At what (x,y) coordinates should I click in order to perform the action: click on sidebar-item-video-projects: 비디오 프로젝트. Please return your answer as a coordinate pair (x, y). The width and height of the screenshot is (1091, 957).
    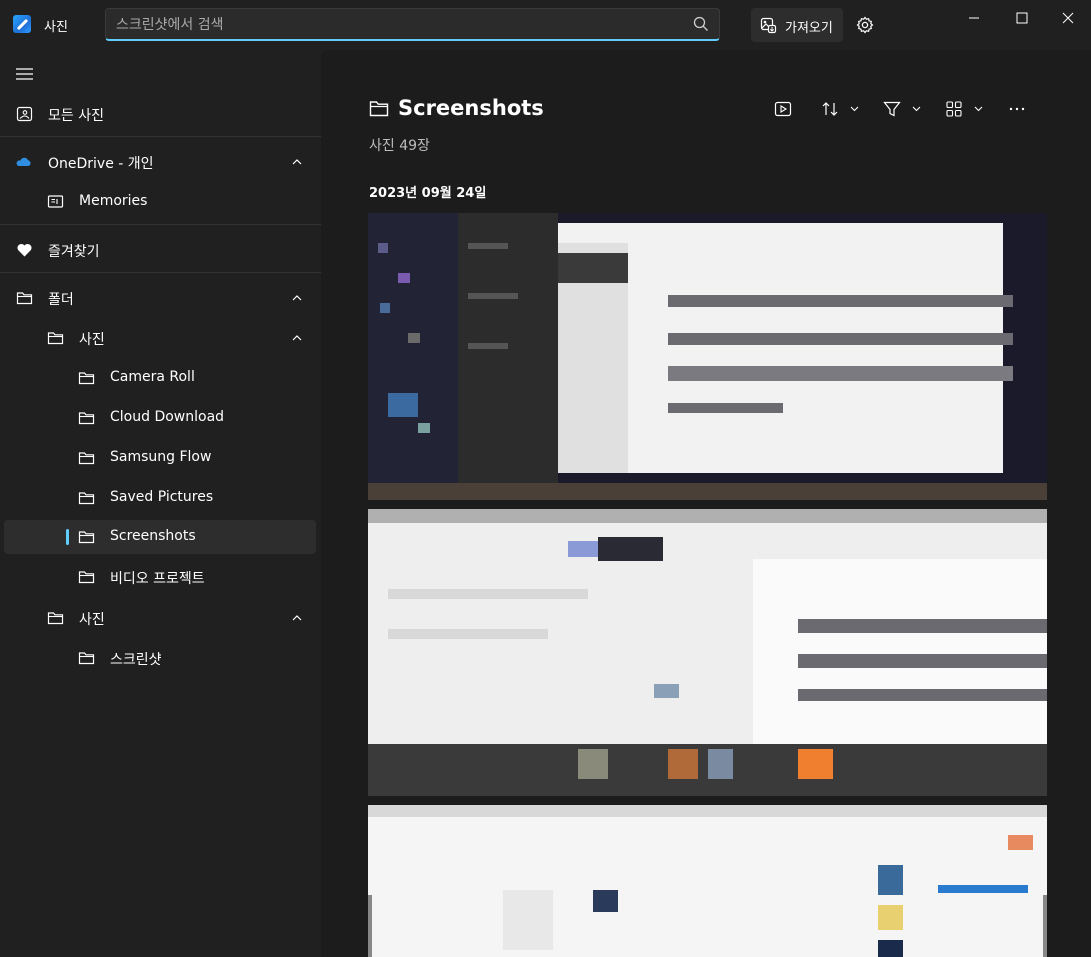
    Looking at the image, I should click on (160, 577).